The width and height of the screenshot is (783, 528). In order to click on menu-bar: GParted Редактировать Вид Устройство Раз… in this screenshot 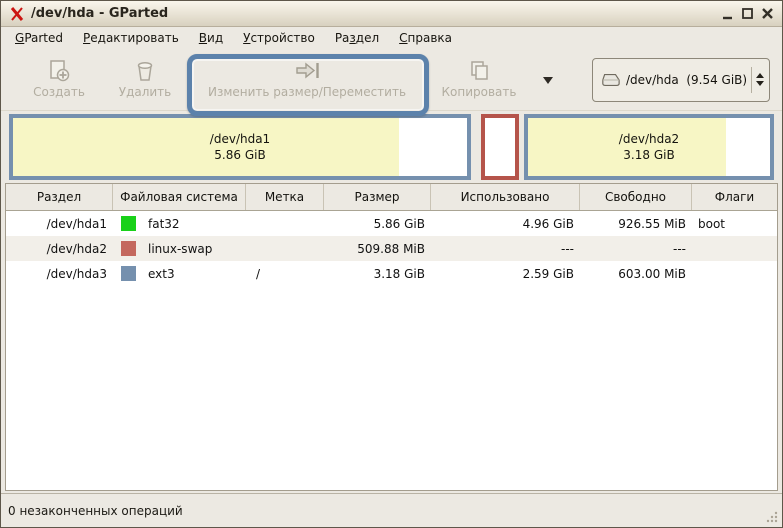, I will do `click(391, 38)`.